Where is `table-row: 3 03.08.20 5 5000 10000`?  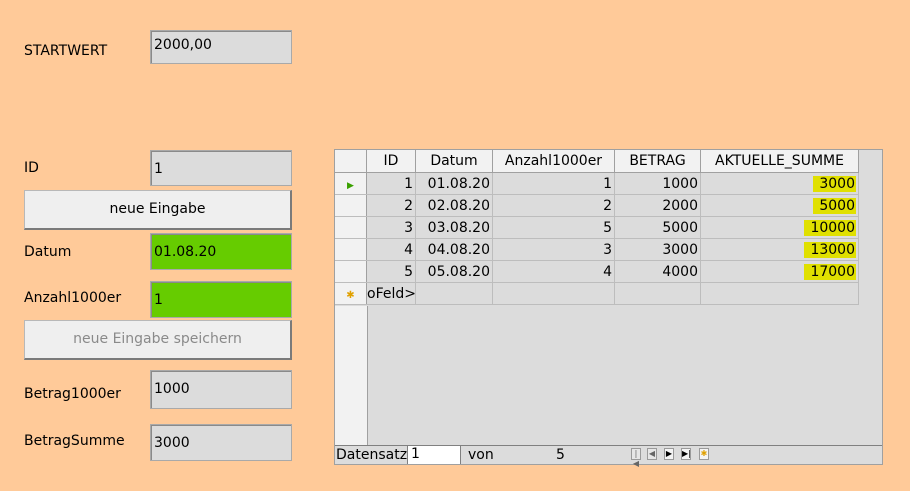
table-row: 3 03.08.20 5 5000 10000 is located at coordinates (597, 227).